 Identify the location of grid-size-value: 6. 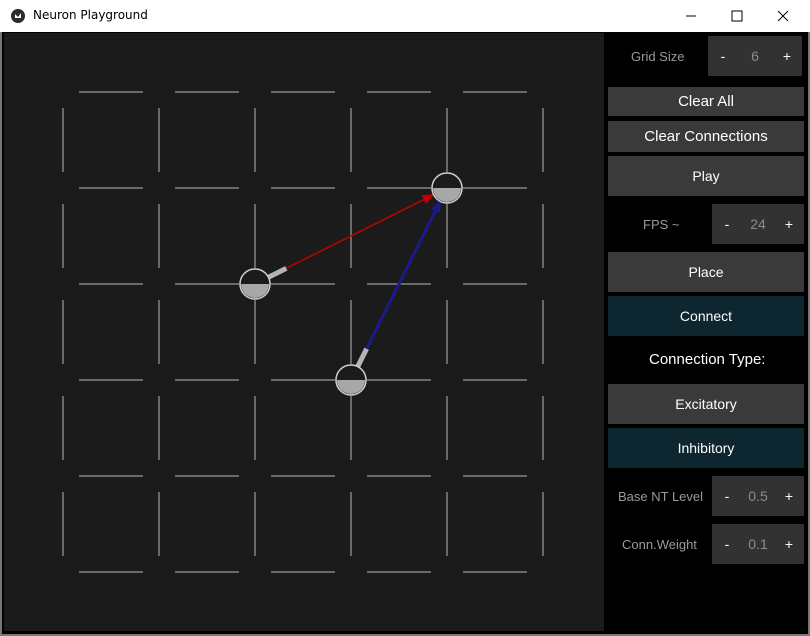
(755, 56).